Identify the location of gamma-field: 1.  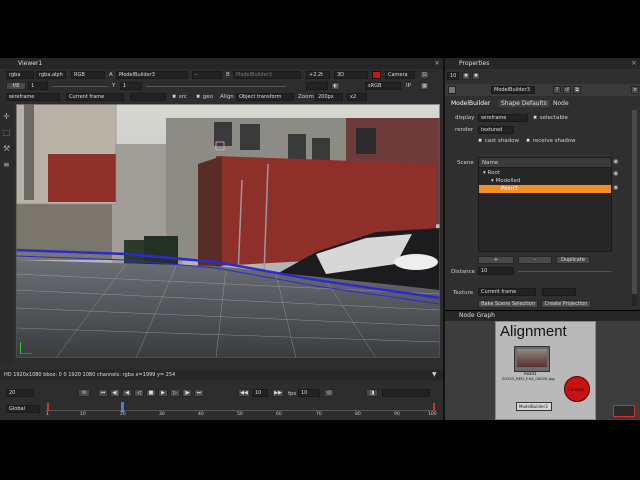
(131, 86).